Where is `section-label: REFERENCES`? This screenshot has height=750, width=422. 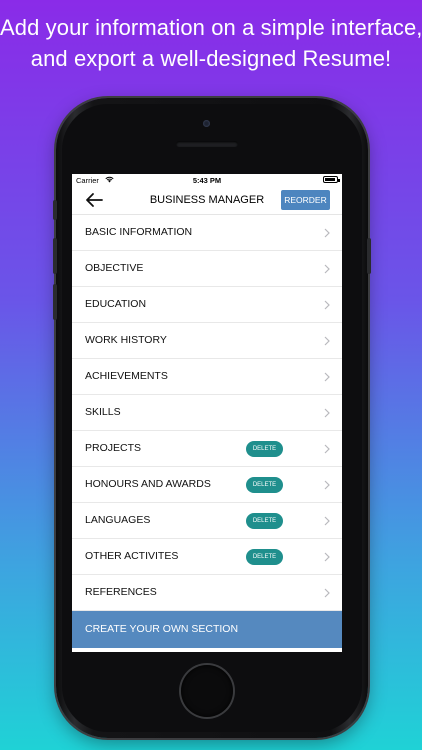
section-label: REFERENCES is located at coordinates (121, 592).